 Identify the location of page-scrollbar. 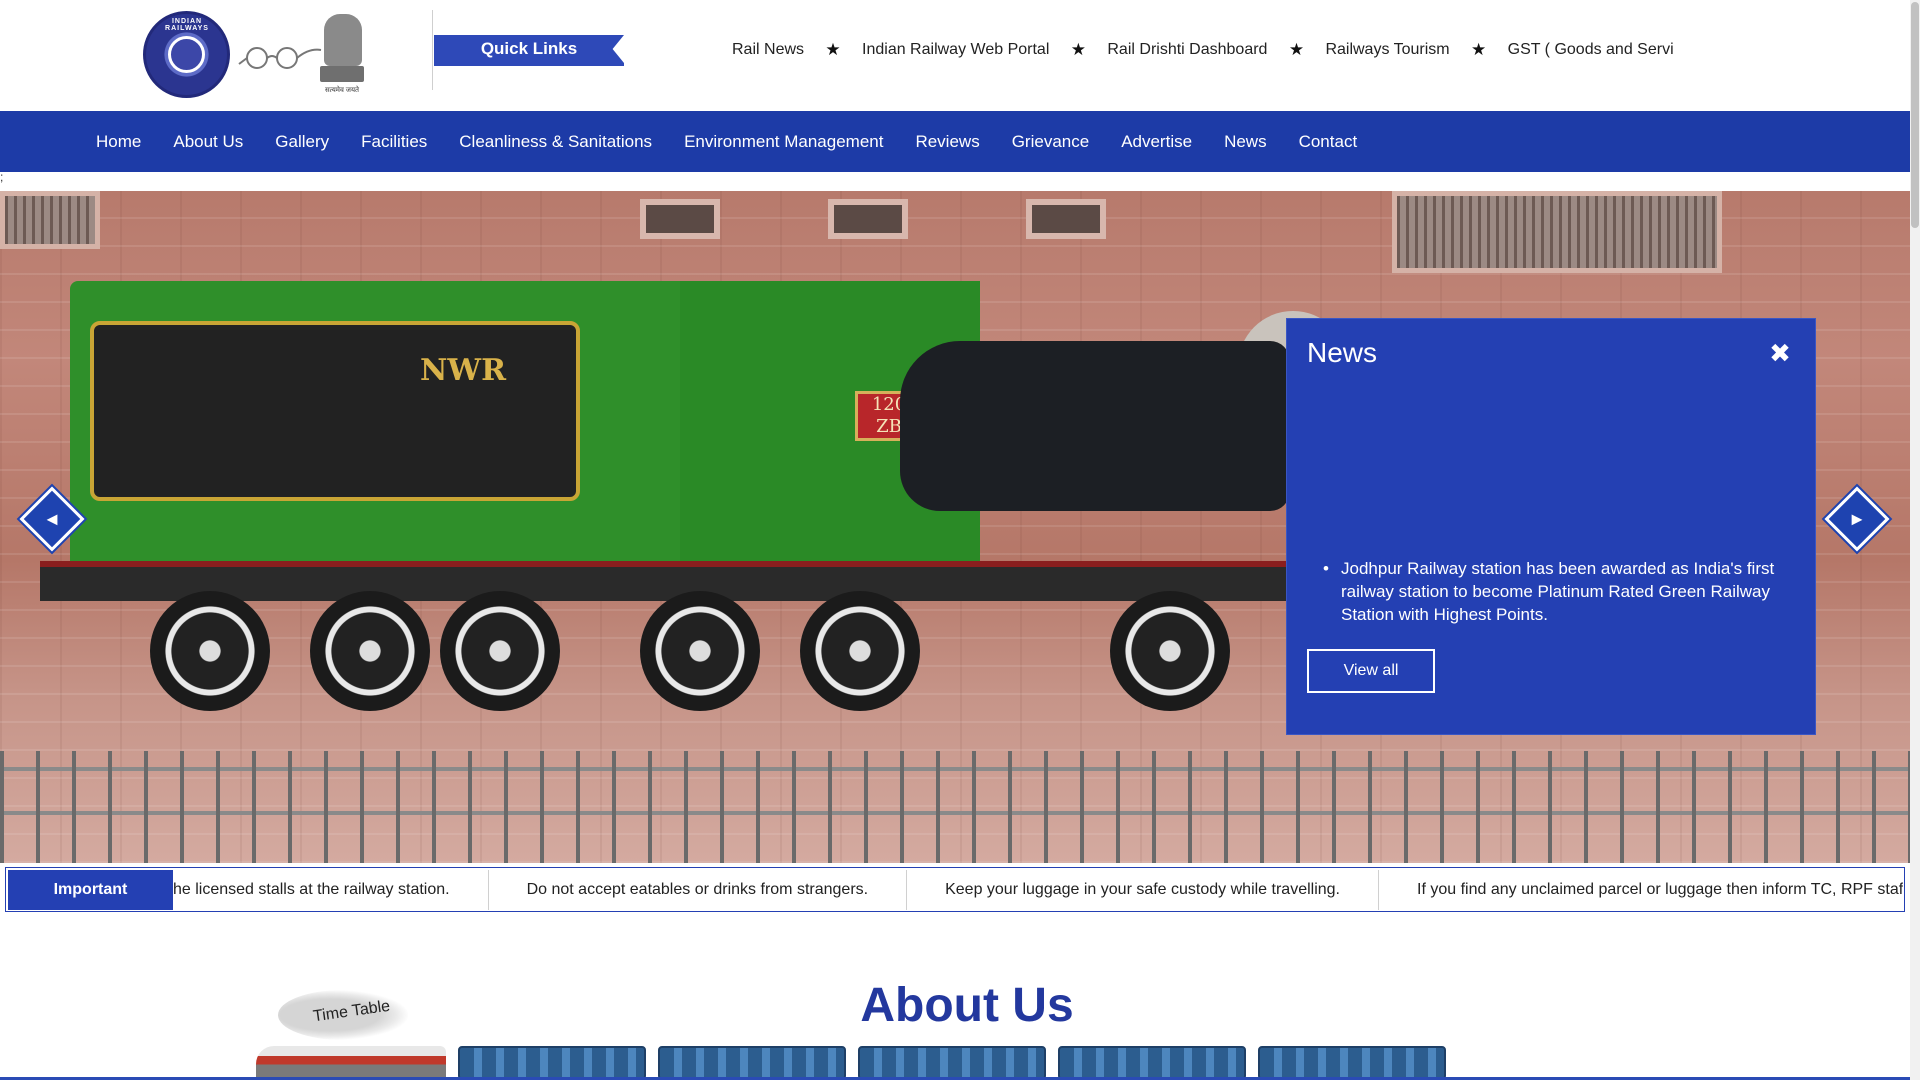
(1915, 540).